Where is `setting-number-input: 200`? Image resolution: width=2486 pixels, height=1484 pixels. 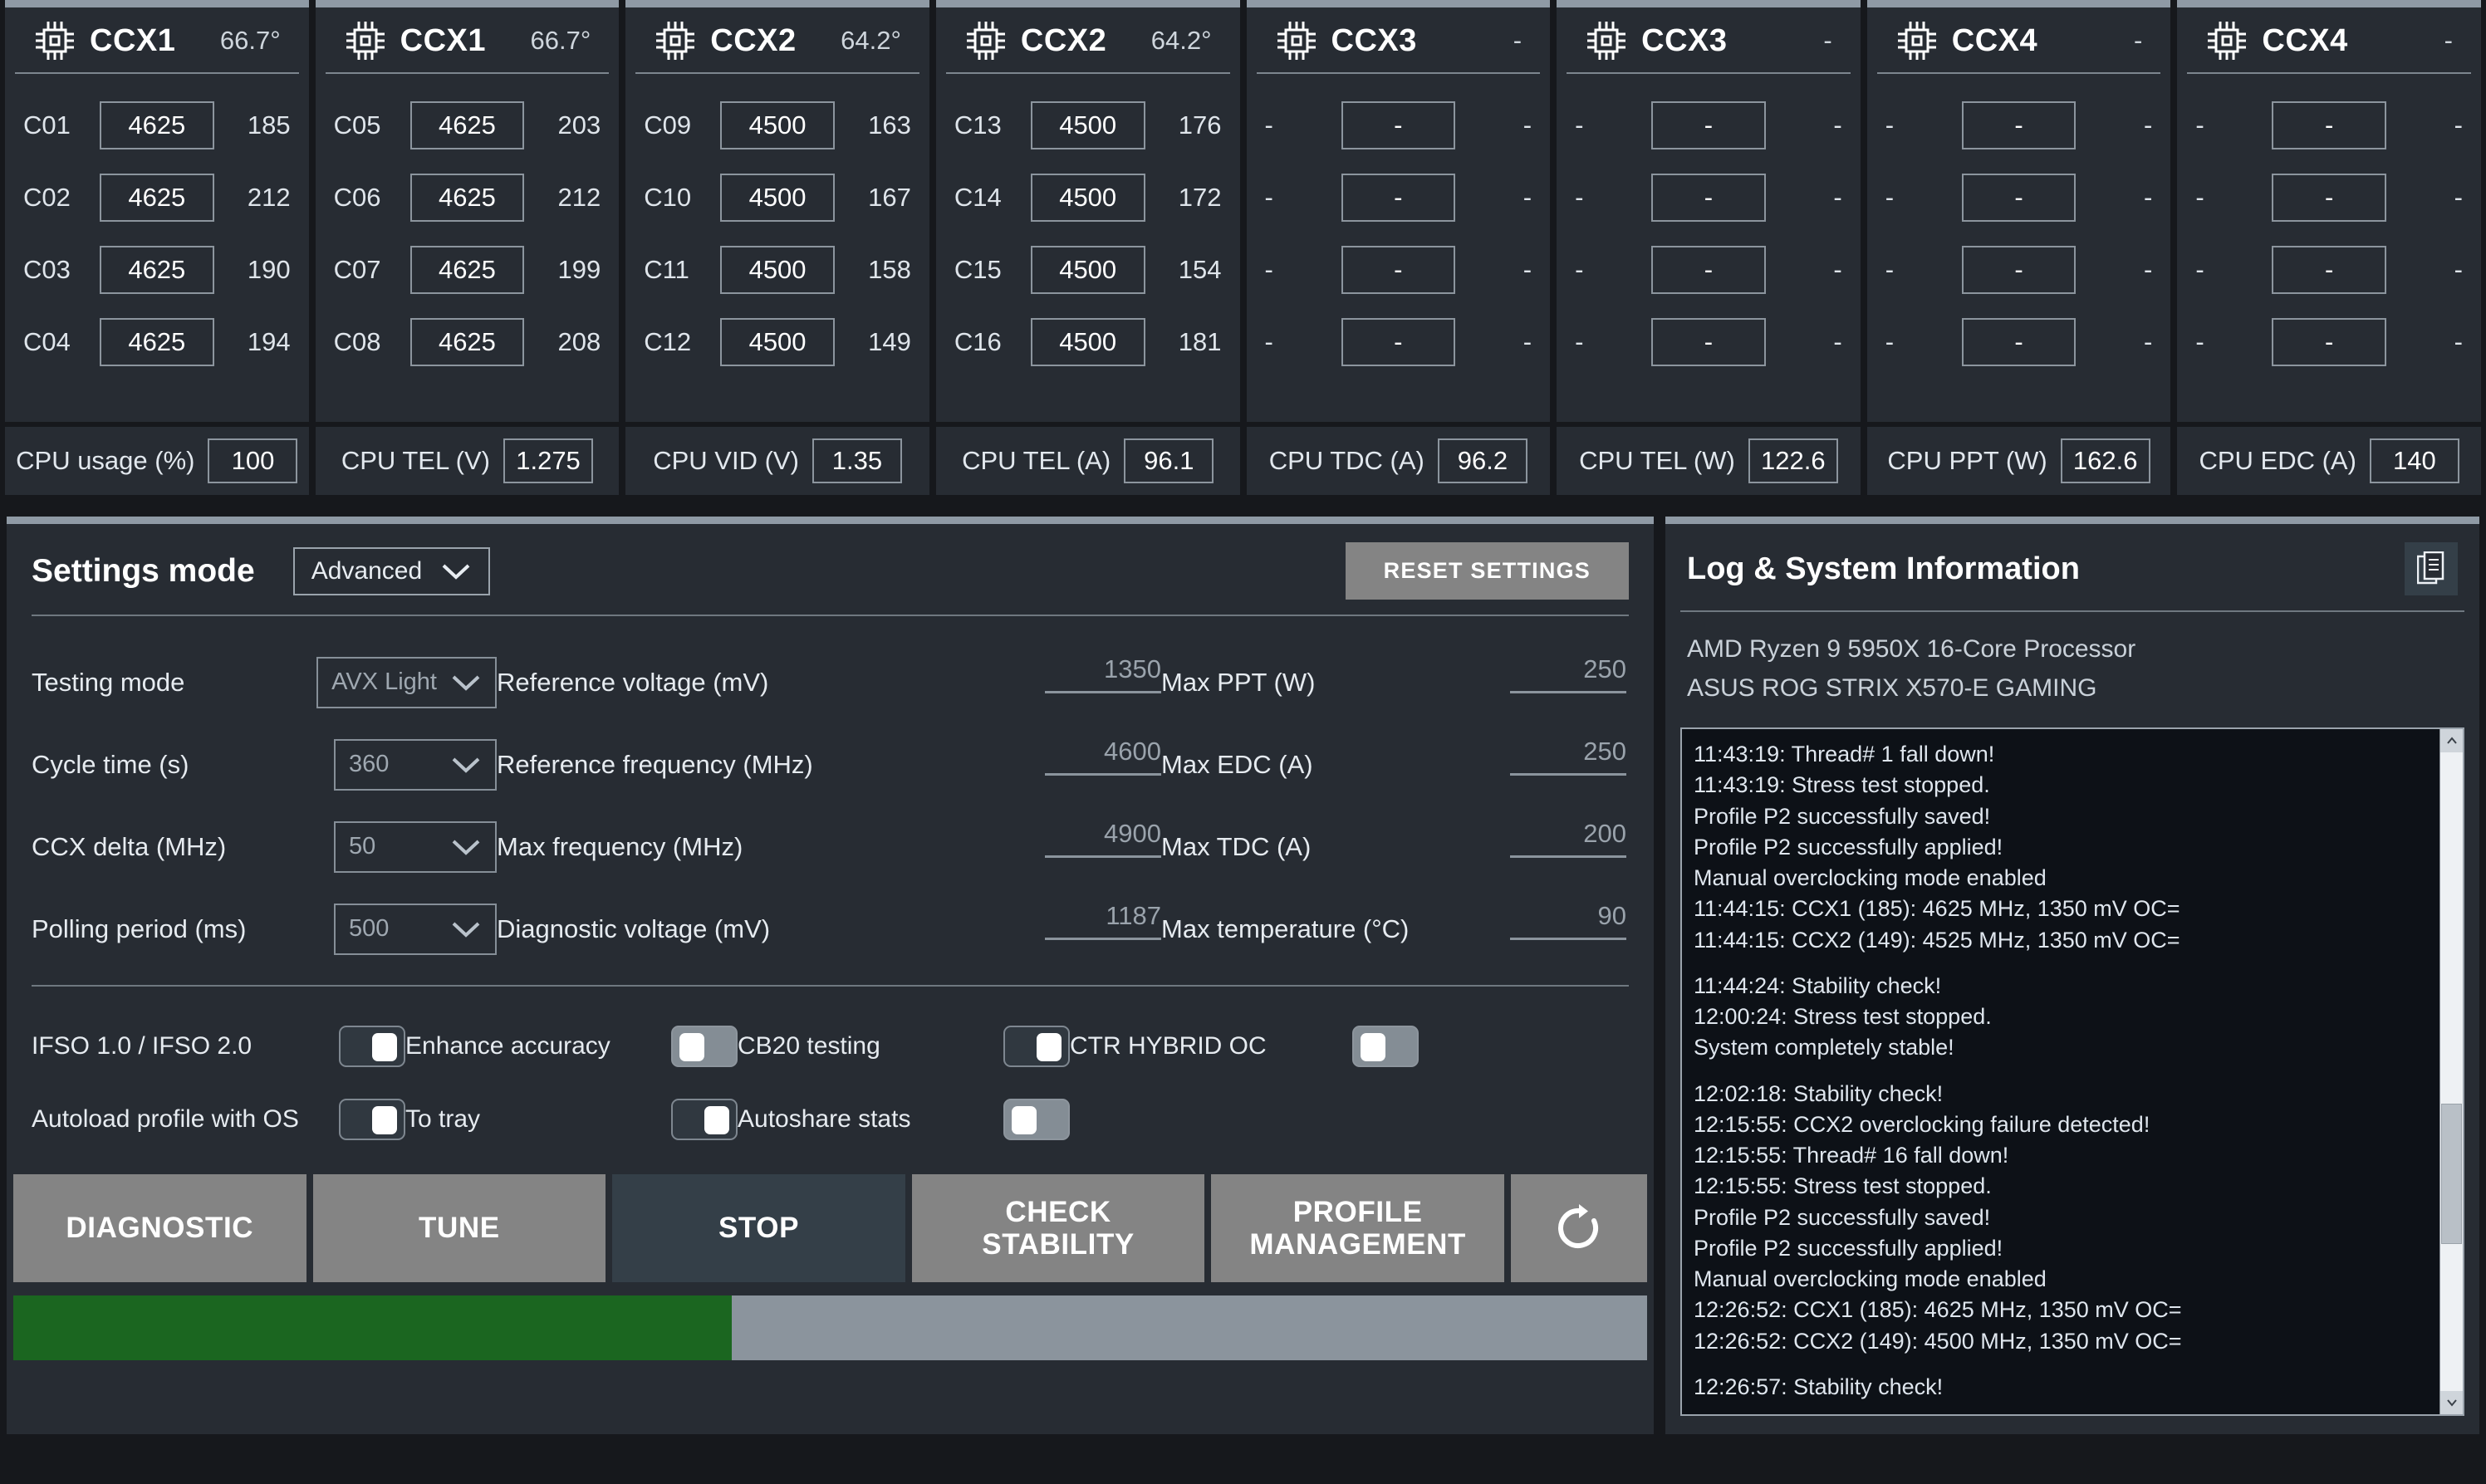 setting-number-input: 200 is located at coordinates (1568, 838).